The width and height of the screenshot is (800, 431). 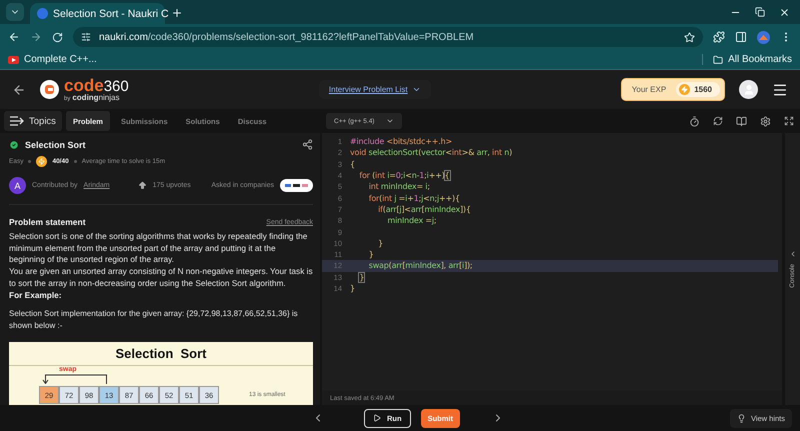 What do you see at coordinates (36, 37) in the screenshot?
I see `forward-icon` at bounding box center [36, 37].